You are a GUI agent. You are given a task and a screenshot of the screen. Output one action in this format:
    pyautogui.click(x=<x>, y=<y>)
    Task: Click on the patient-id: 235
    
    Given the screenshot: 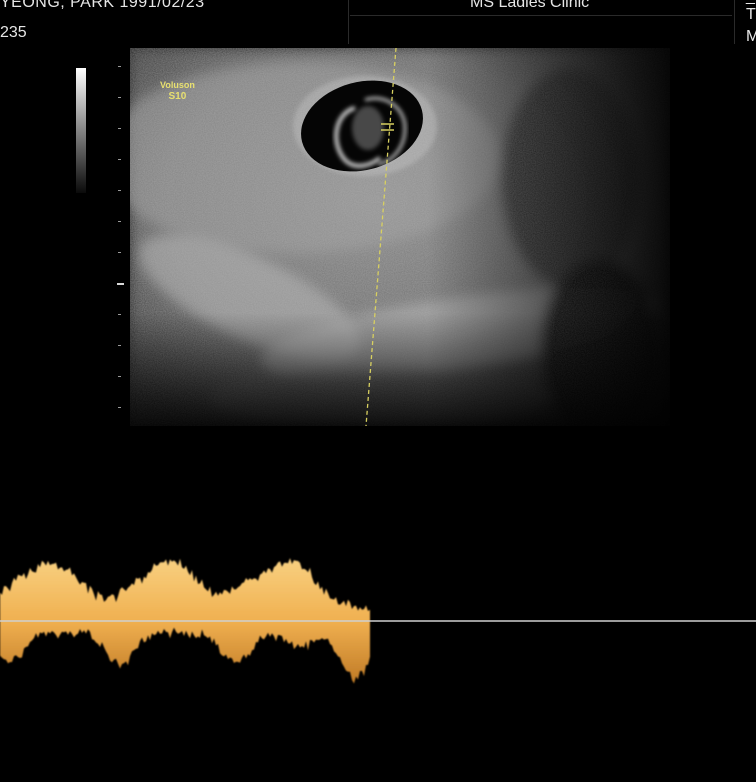 What is the action you would take?
    pyautogui.click(x=13, y=32)
    